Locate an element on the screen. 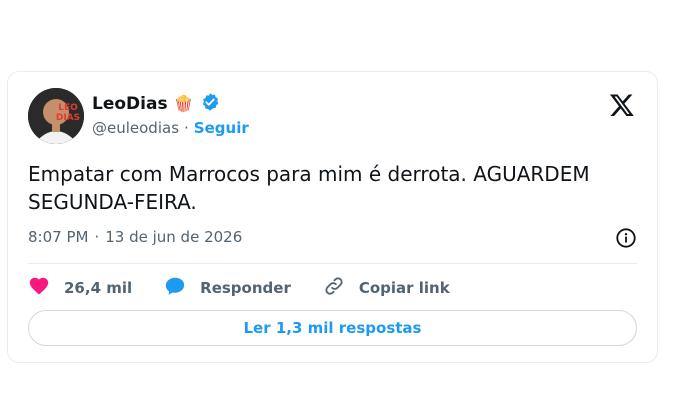 The width and height of the screenshot is (696, 409). heart-icon is located at coordinates (39, 288).